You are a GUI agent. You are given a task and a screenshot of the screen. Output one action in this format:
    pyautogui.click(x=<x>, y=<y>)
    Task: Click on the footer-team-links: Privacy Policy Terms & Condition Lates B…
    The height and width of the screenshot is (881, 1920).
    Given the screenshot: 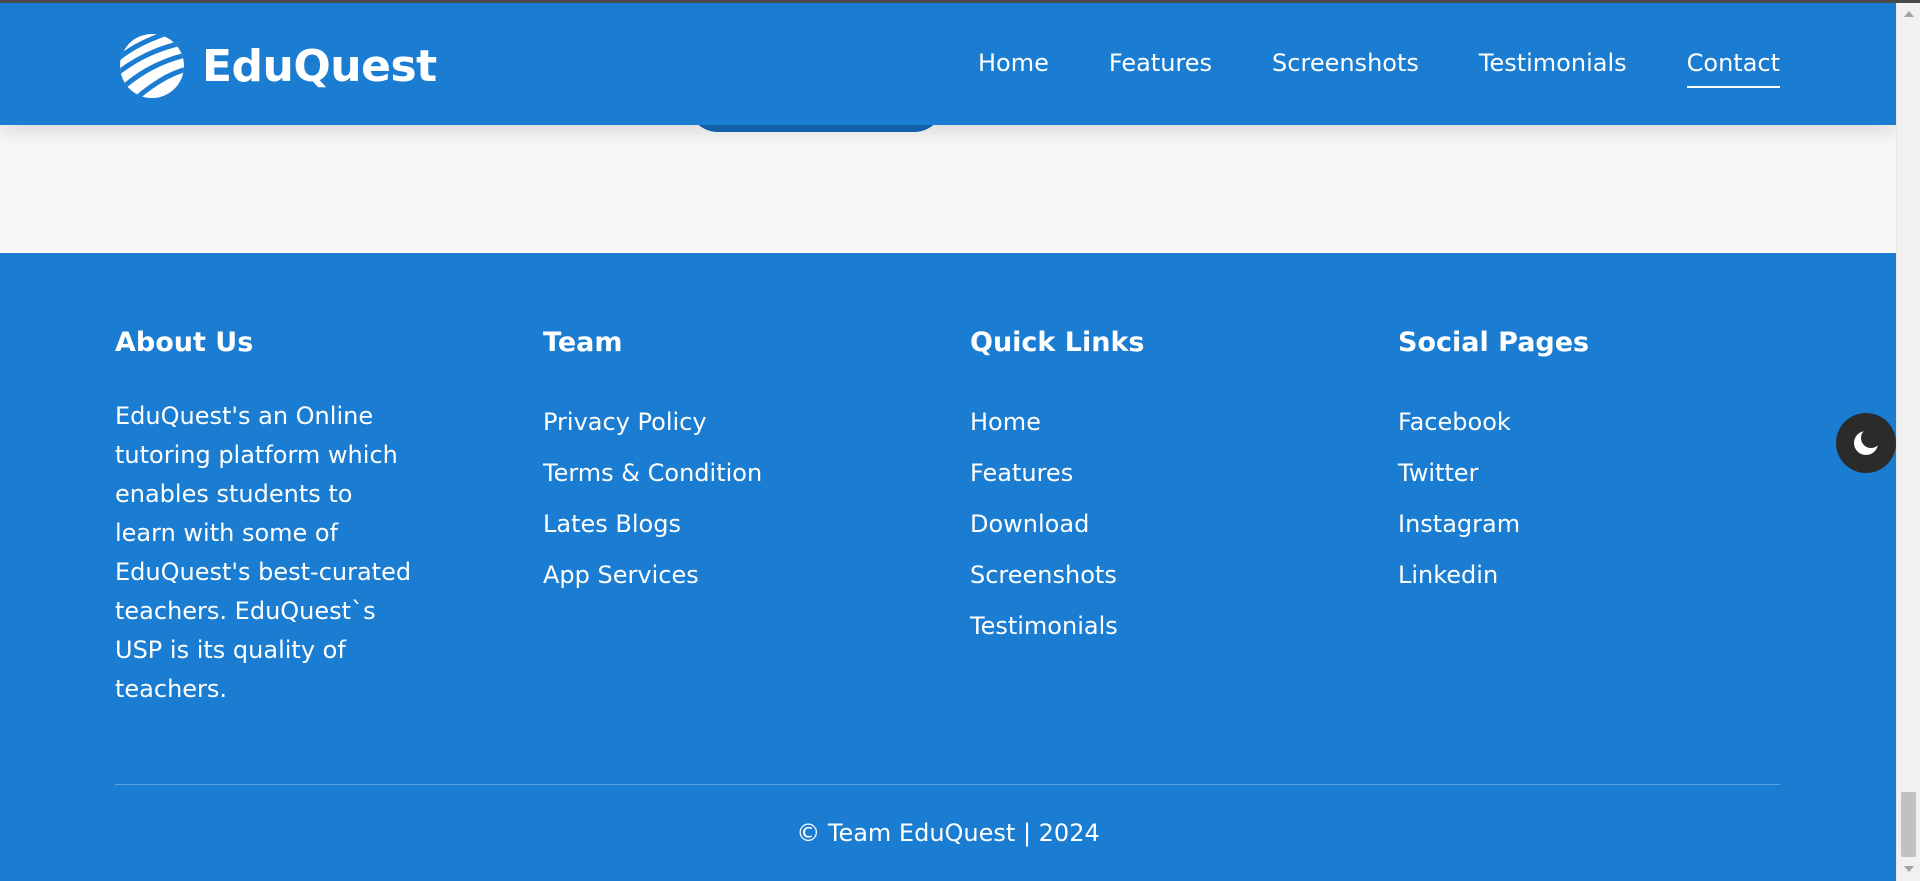 What is the action you would take?
    pyautogui.click(x=652, y=499)
    